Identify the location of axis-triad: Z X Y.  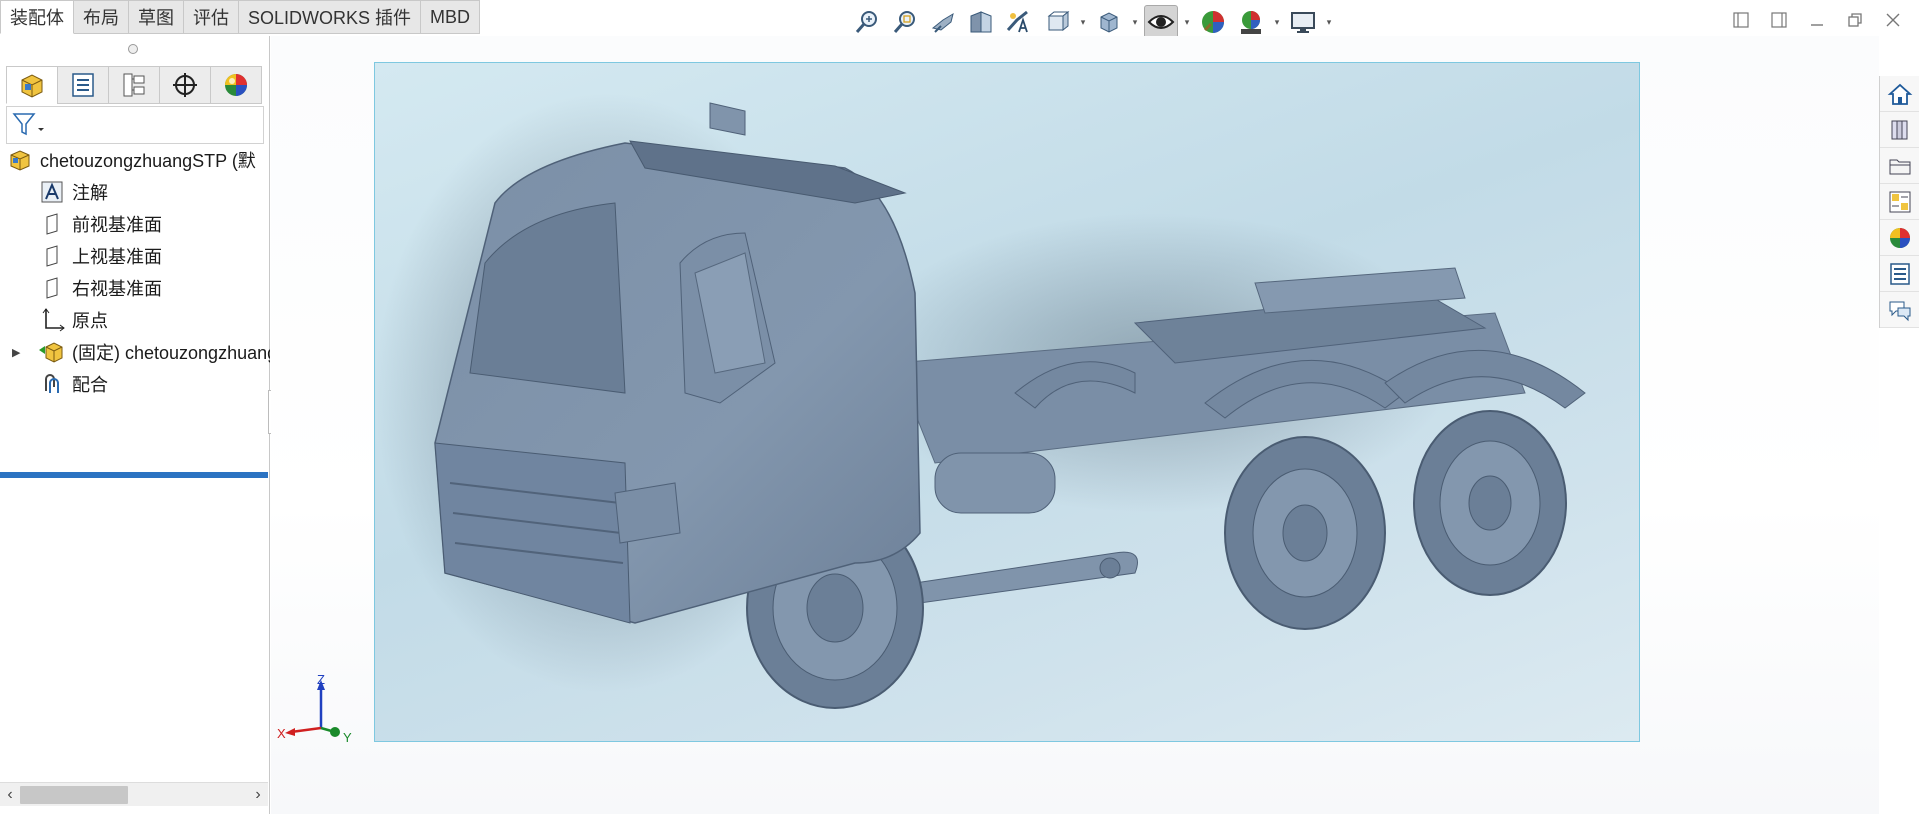
(317, 708).